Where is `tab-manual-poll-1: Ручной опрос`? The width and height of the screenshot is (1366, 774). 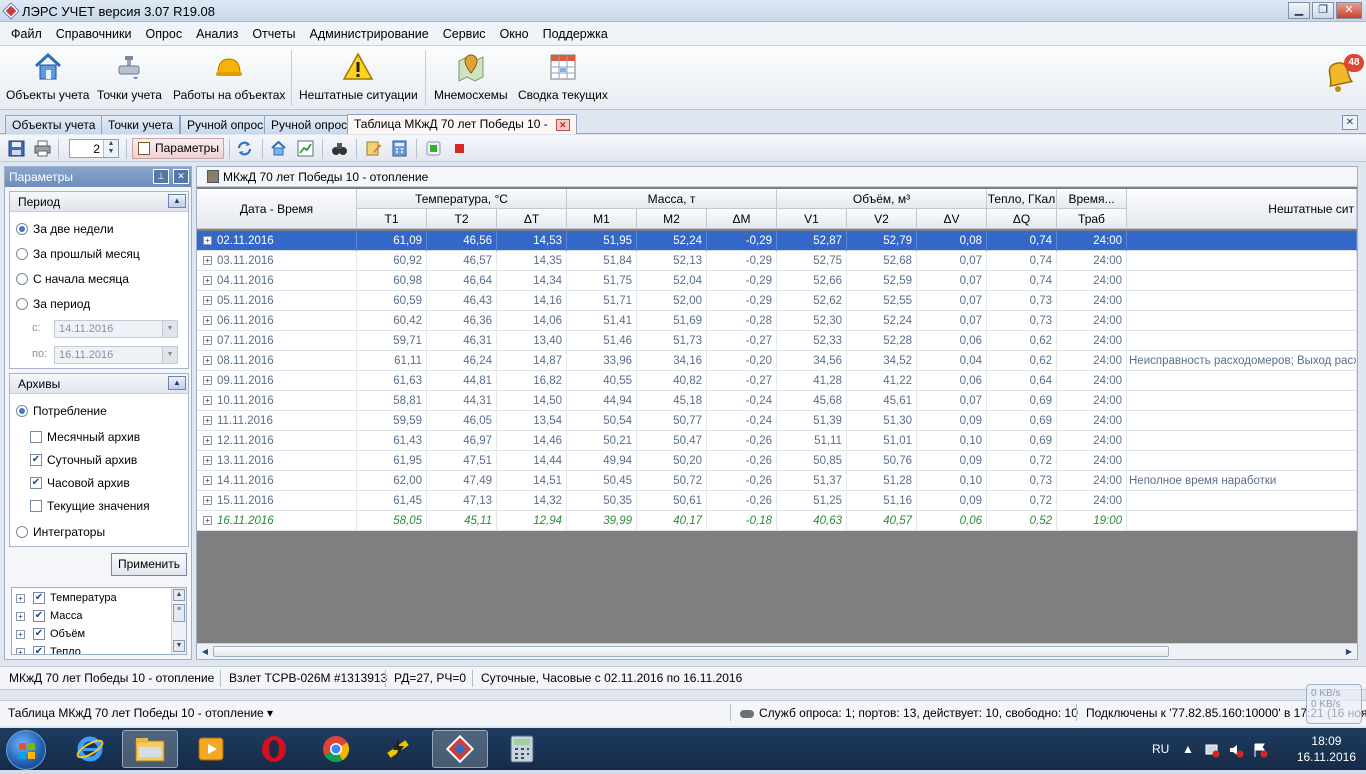
tab-manual-poll-1: Ручной опрос is located at coordinates (225, 124).